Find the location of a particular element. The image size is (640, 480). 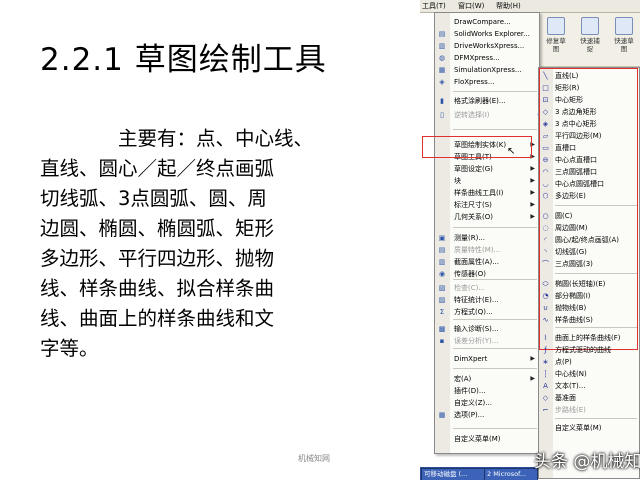

sketch-entity-item: ◝ 切线弧(G) is located at coordinates (589, 252).